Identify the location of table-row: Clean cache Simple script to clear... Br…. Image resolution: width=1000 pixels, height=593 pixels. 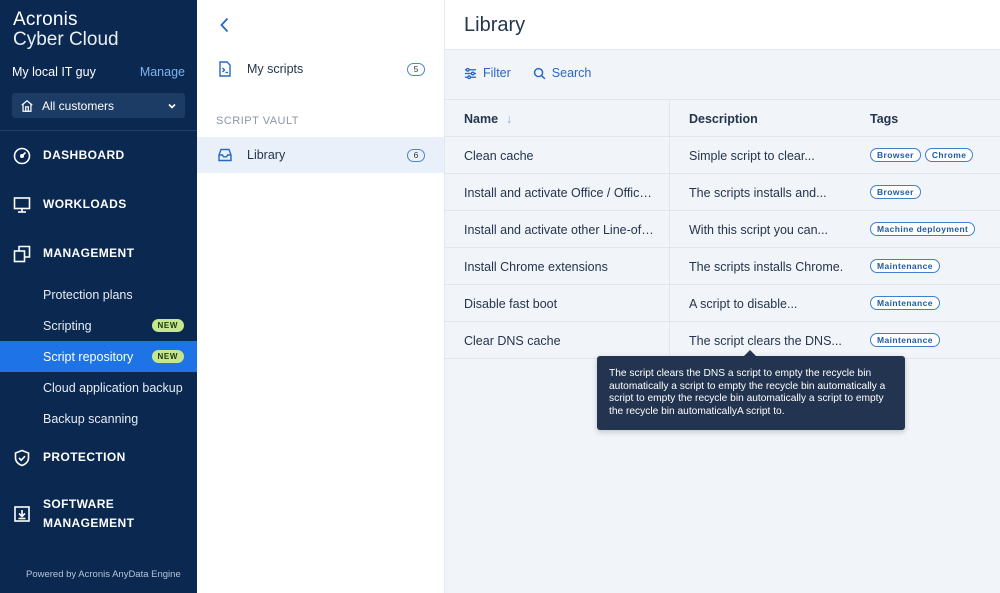
(722, 155).